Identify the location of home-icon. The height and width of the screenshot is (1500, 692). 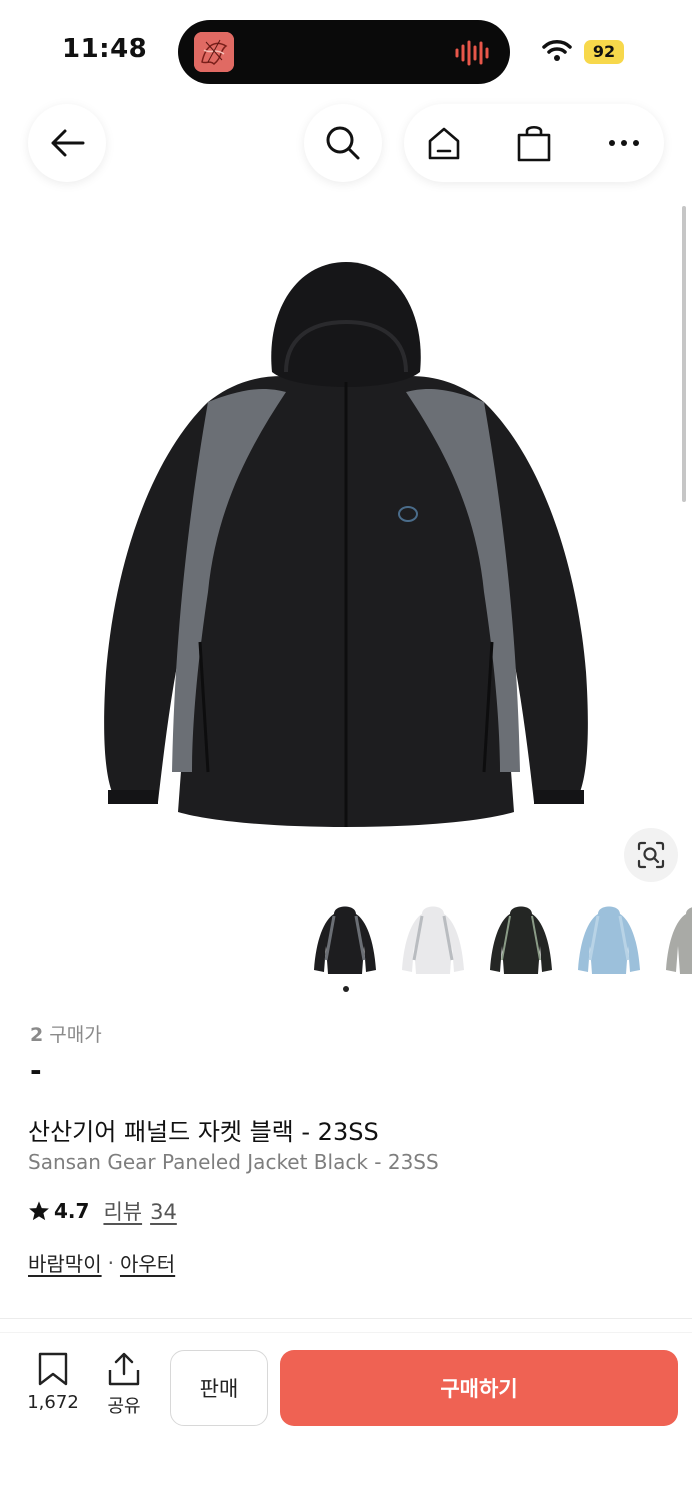
(444, 143).